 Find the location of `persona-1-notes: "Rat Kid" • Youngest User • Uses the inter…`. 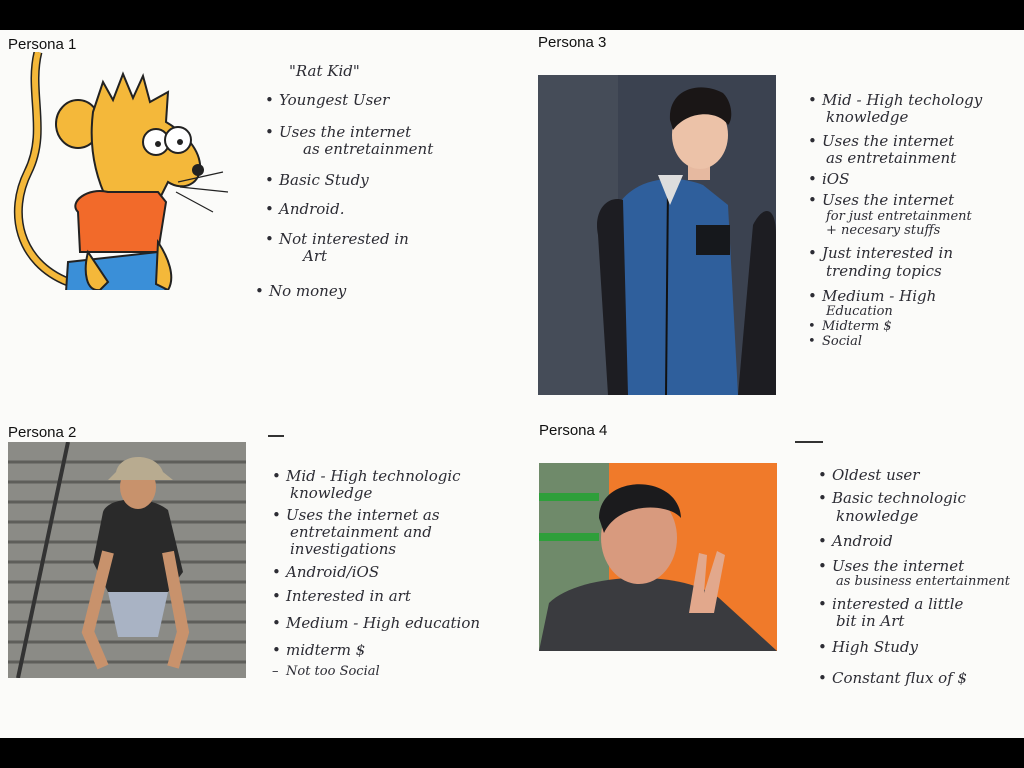

persona-1-notes: "Rat Kid" • Youngest User • Uses the inter… is located at coordinates (344, 181).